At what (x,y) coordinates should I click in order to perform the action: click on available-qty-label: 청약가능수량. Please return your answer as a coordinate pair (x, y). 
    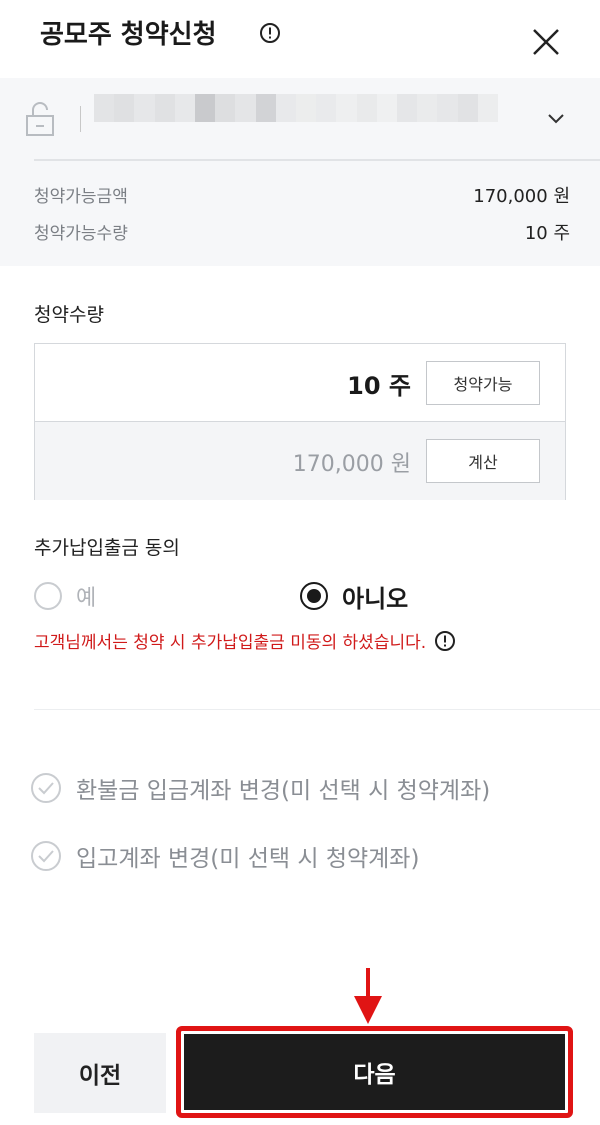
    Looking at the image, I should click on (81, 234).